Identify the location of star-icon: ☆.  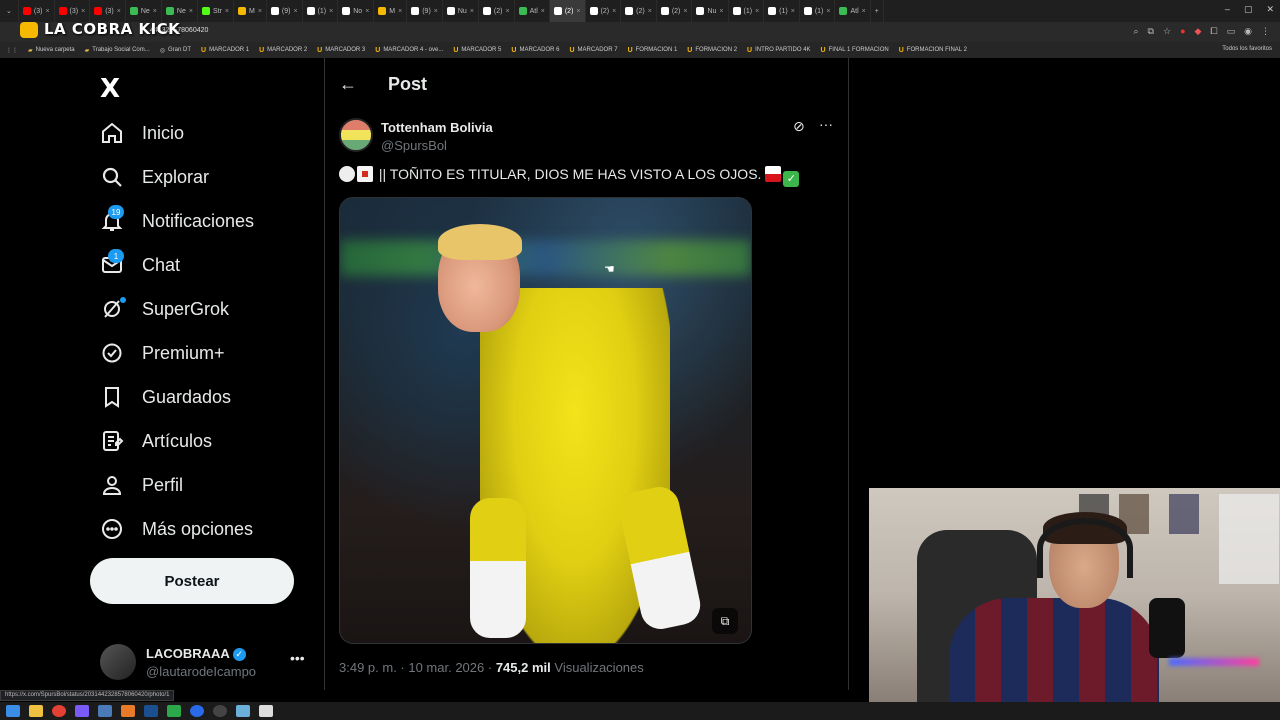
(1167, 31).